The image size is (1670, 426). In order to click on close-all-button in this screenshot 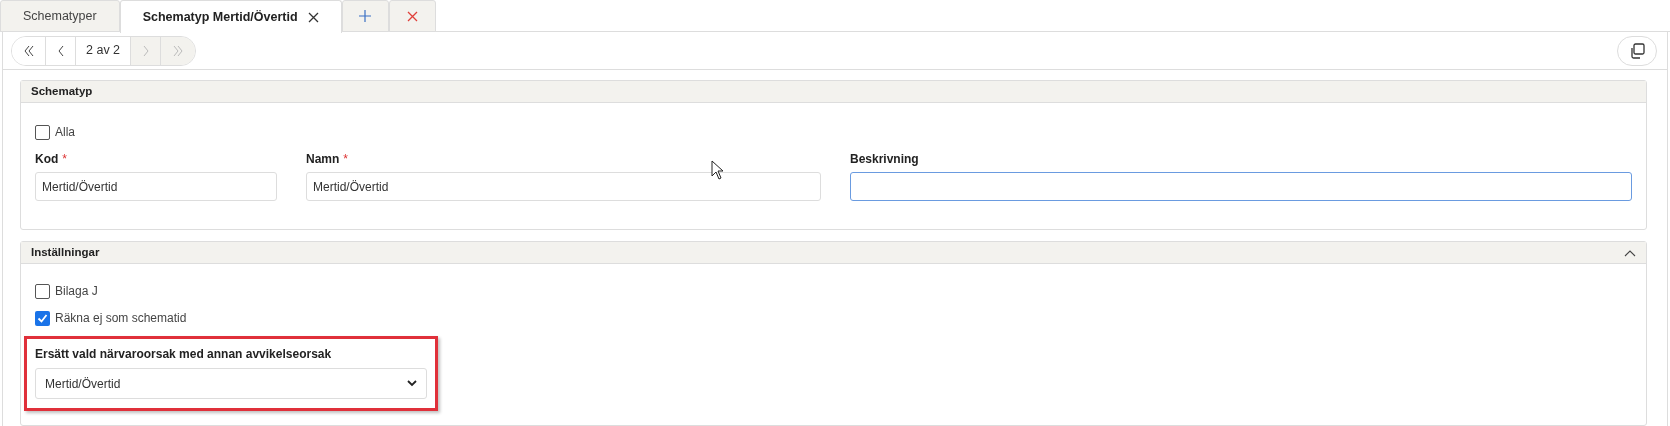, I will do `click(412, 16)`.